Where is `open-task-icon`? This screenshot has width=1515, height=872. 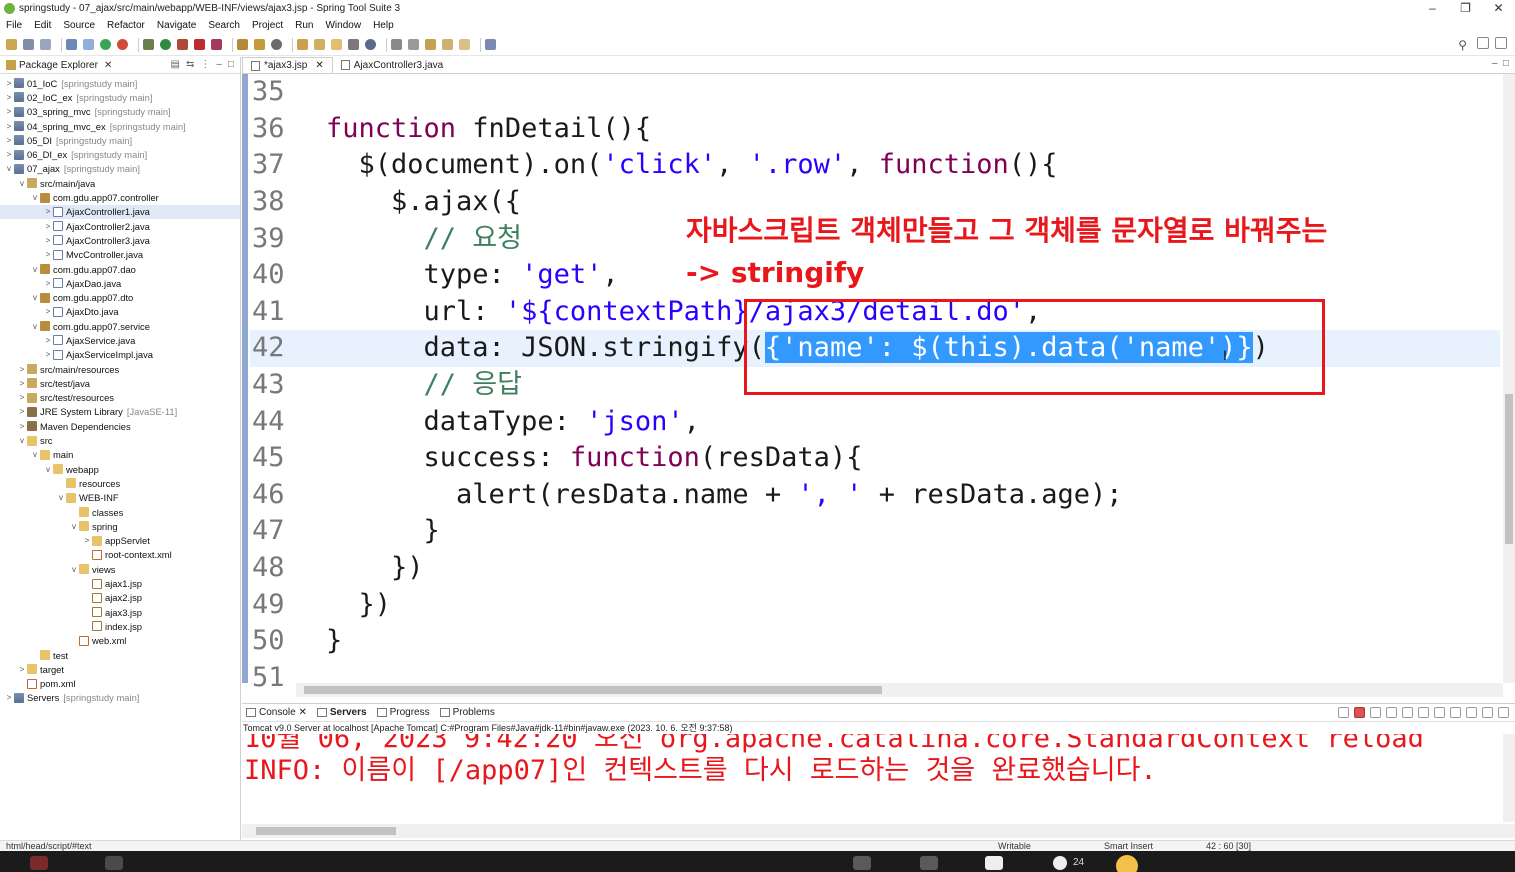
open-task-icon is located at coordinates (319, 44).